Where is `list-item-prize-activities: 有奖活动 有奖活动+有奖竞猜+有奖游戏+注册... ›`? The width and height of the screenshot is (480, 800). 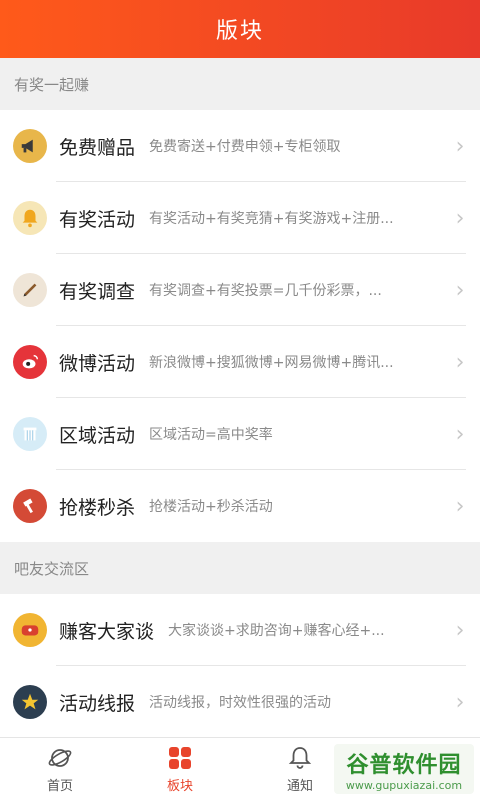 list-item-prize-activities: 有奖活动 有奖活动+有奖竞猜+有奖游戏+注册... › is located at coordinates (240, 218).